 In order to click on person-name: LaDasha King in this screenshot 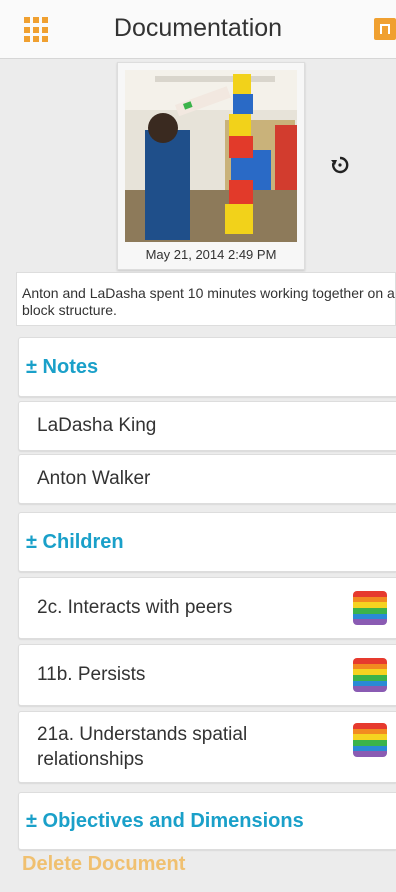, I will do `click(97, 425)`.